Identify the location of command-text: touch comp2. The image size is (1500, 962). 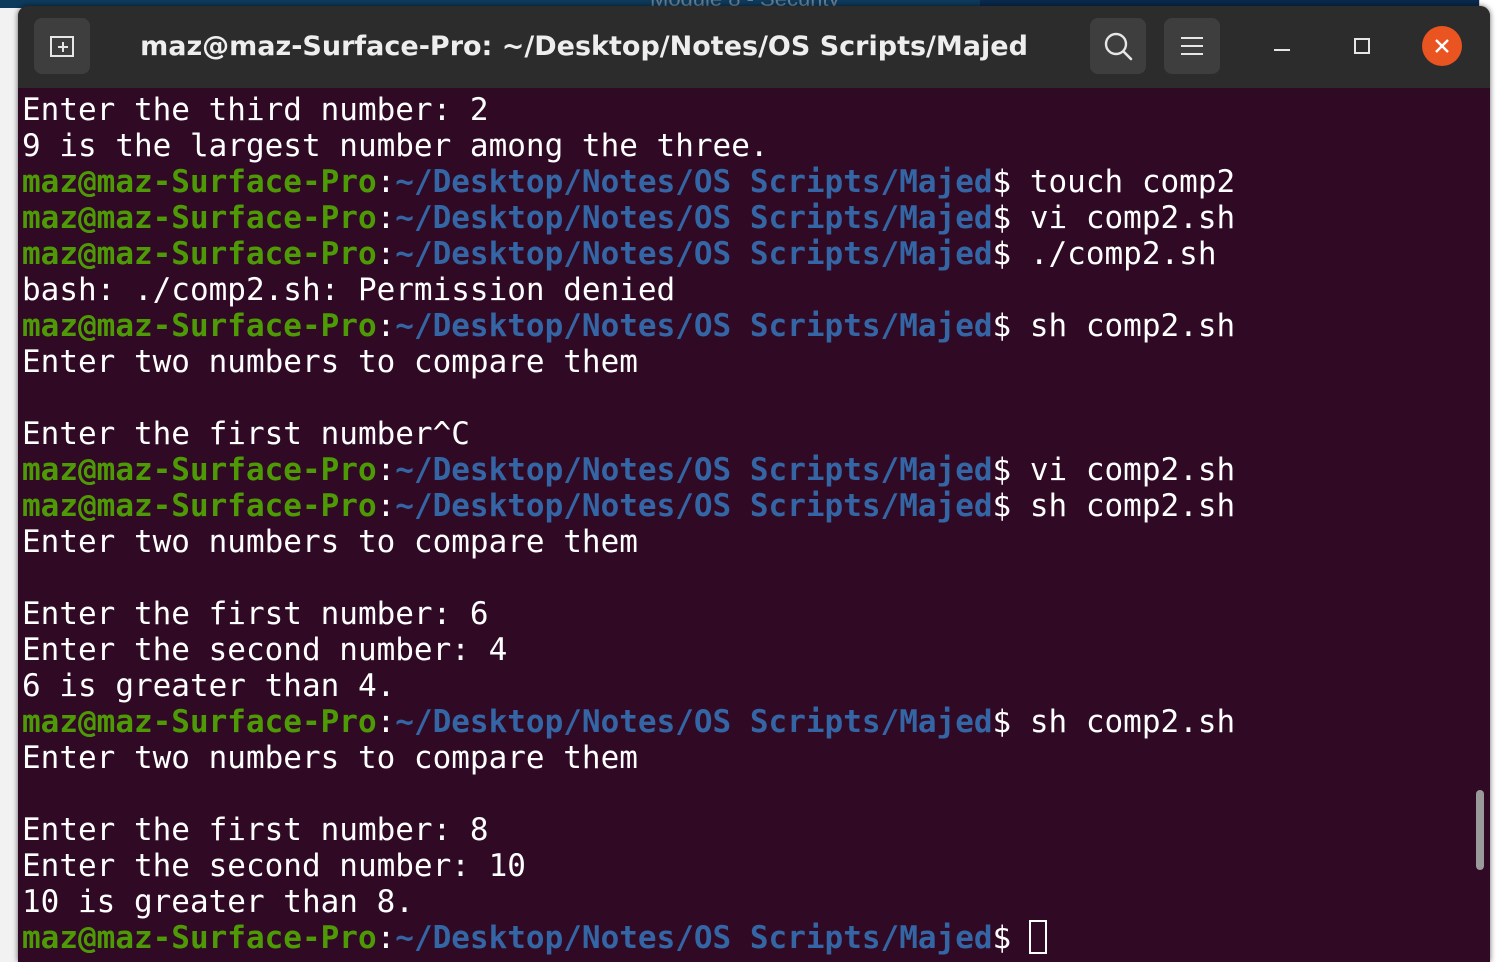
(1123, 182).